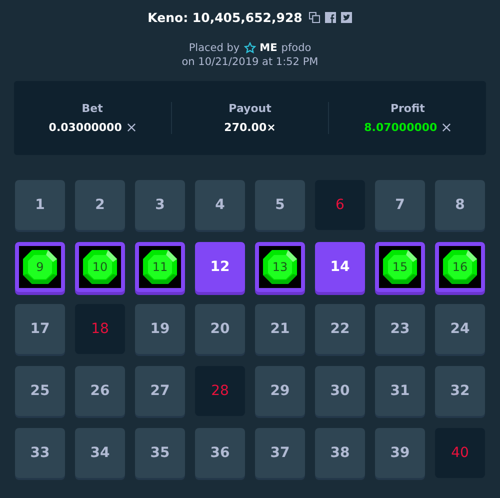 The height and width of the screenshot is (498, 500). Describe the element at coordinates (407, 108) in the screenshot. I see `stat-label: Profit` at that location.